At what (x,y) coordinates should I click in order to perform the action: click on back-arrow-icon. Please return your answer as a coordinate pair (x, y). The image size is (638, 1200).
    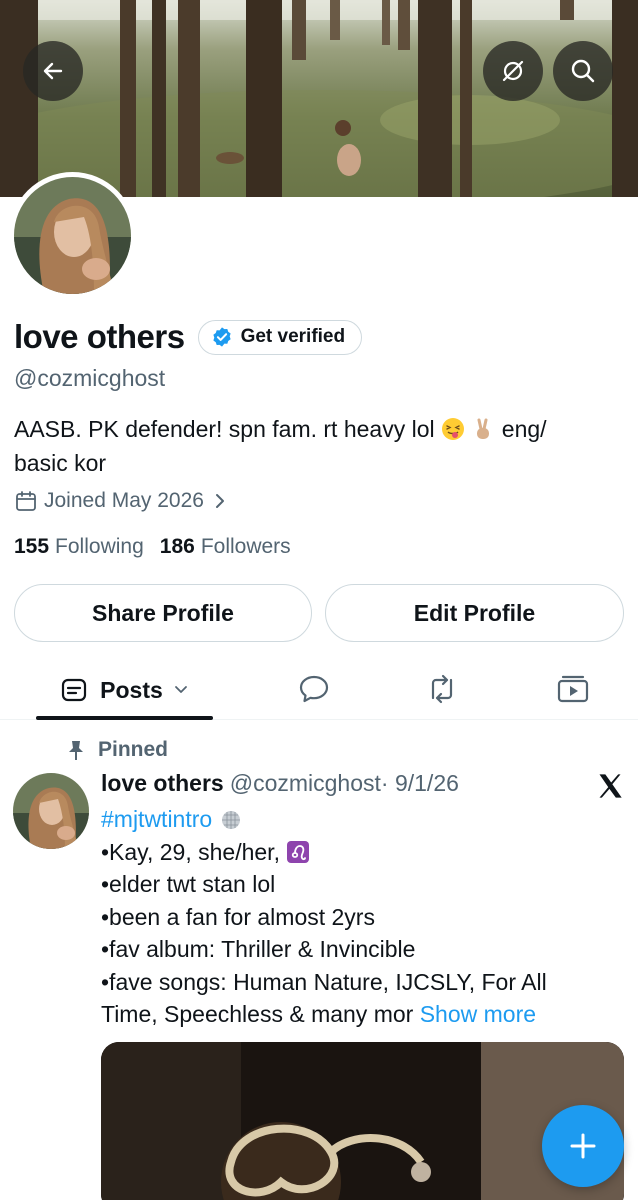
    Looking at the image, I should click on (53, 71).